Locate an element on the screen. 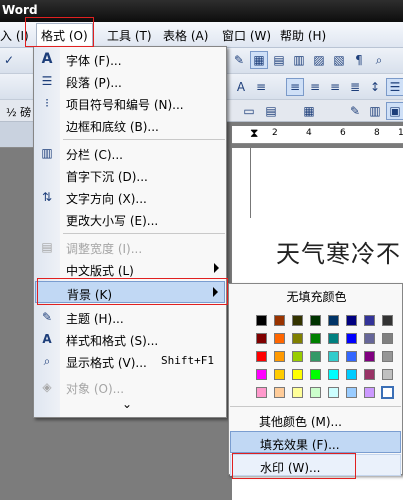  menu-item-reveal-formatting: ⌕ 显示格式 (V)... Shift+F1 is located at coordinates (130, 361).